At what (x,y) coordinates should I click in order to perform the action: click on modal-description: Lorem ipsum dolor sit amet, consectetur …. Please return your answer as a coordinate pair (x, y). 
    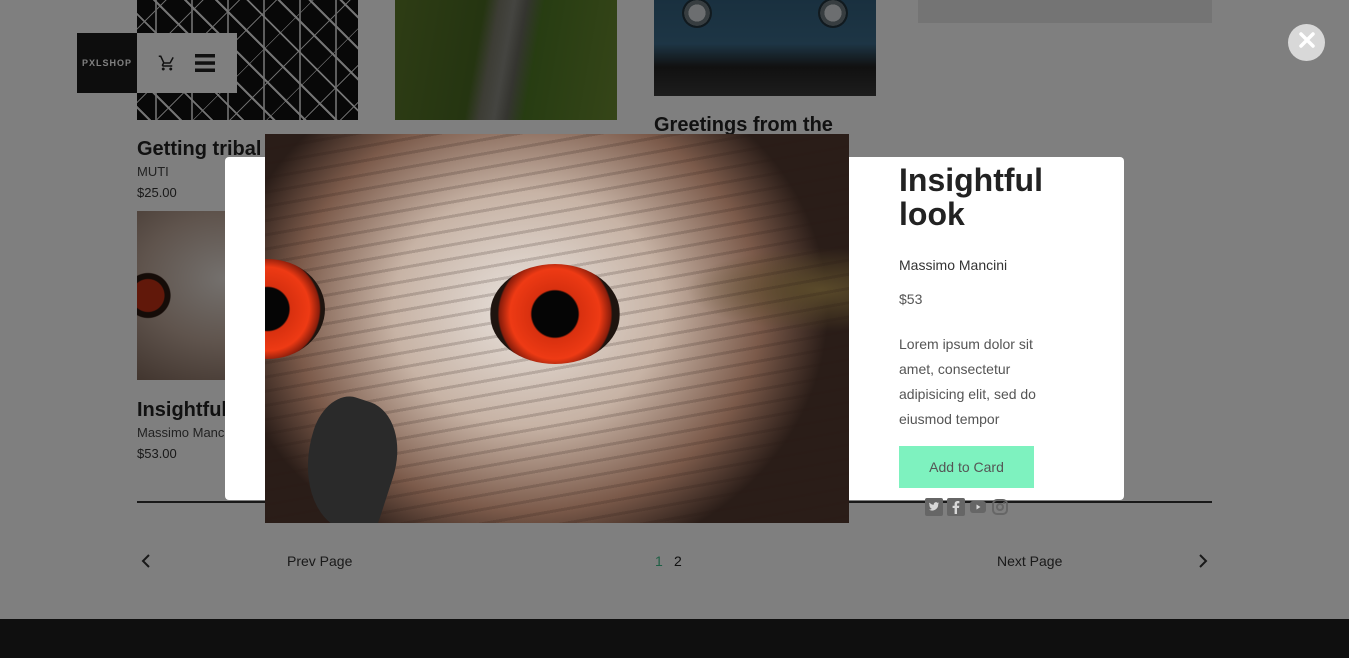
    Looking at the image, I should click on (967, 381).